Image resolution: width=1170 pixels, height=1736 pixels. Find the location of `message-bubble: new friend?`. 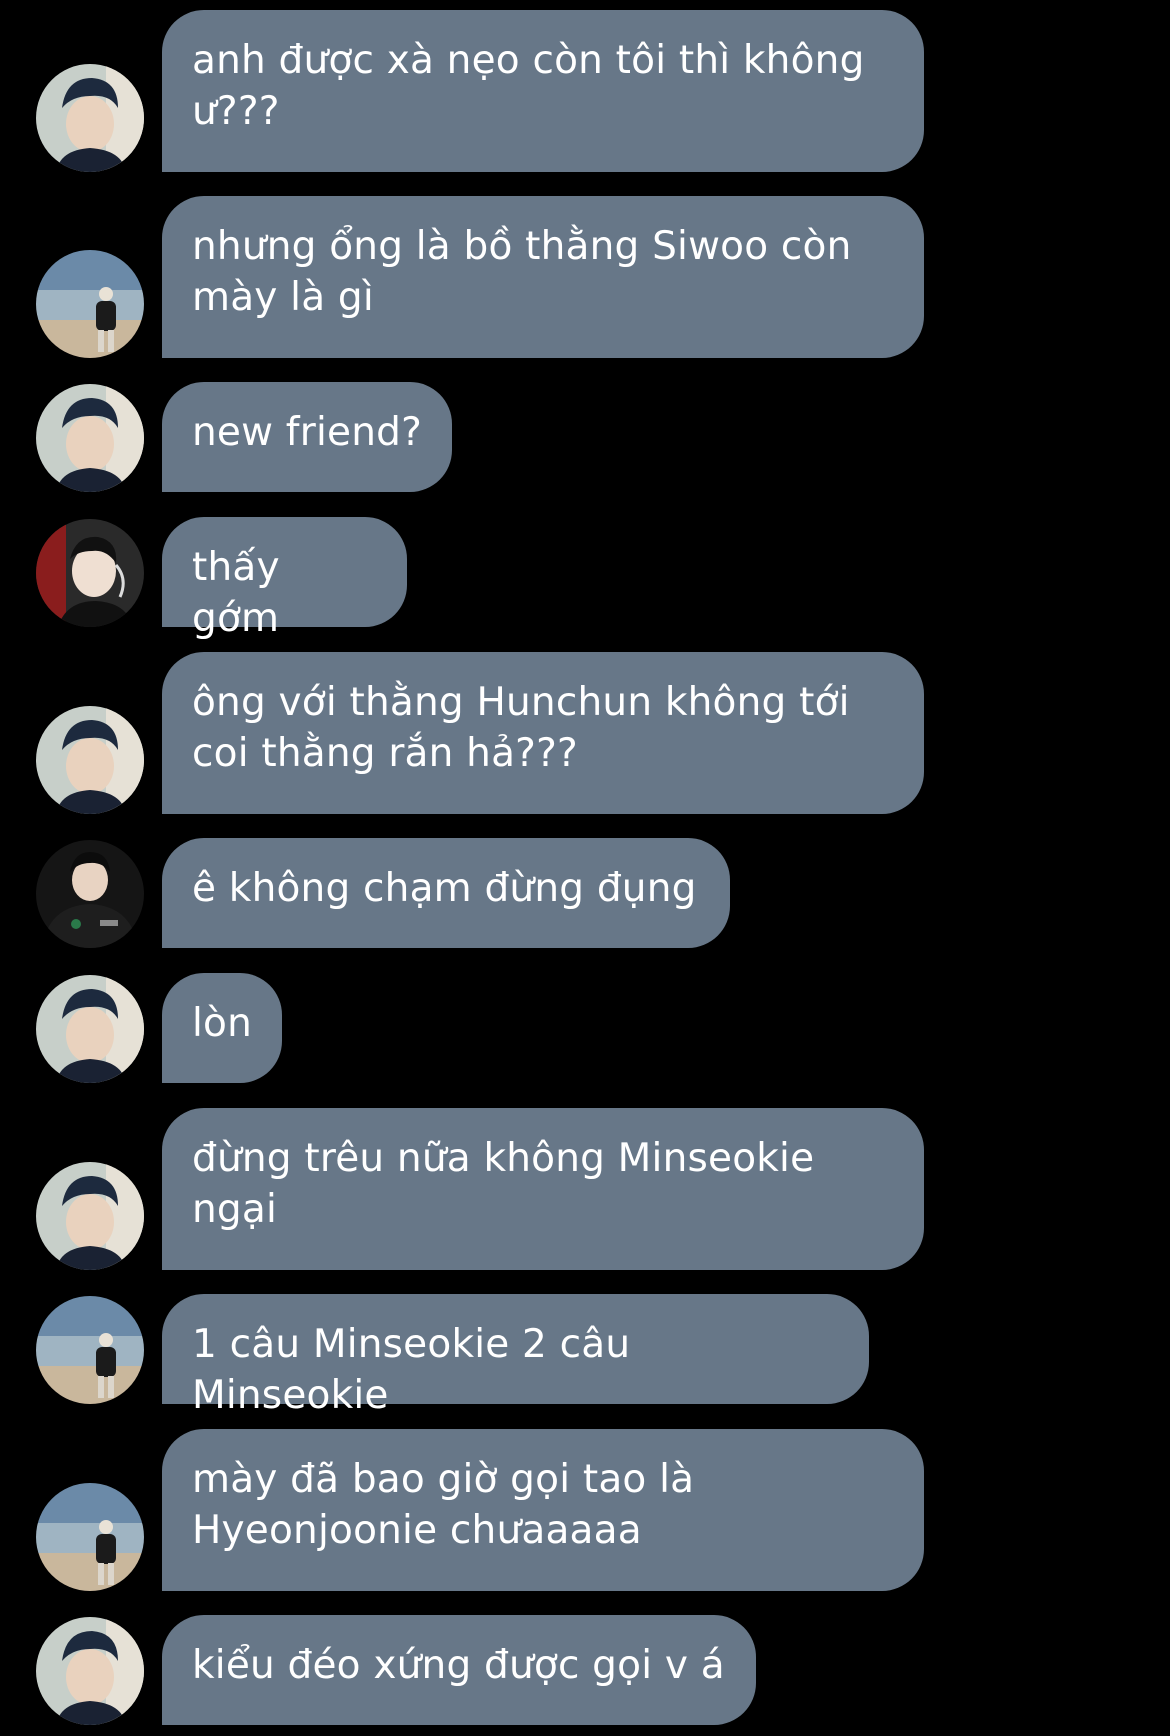

message-bubble: new friend? is located at coordinates (307, 437).